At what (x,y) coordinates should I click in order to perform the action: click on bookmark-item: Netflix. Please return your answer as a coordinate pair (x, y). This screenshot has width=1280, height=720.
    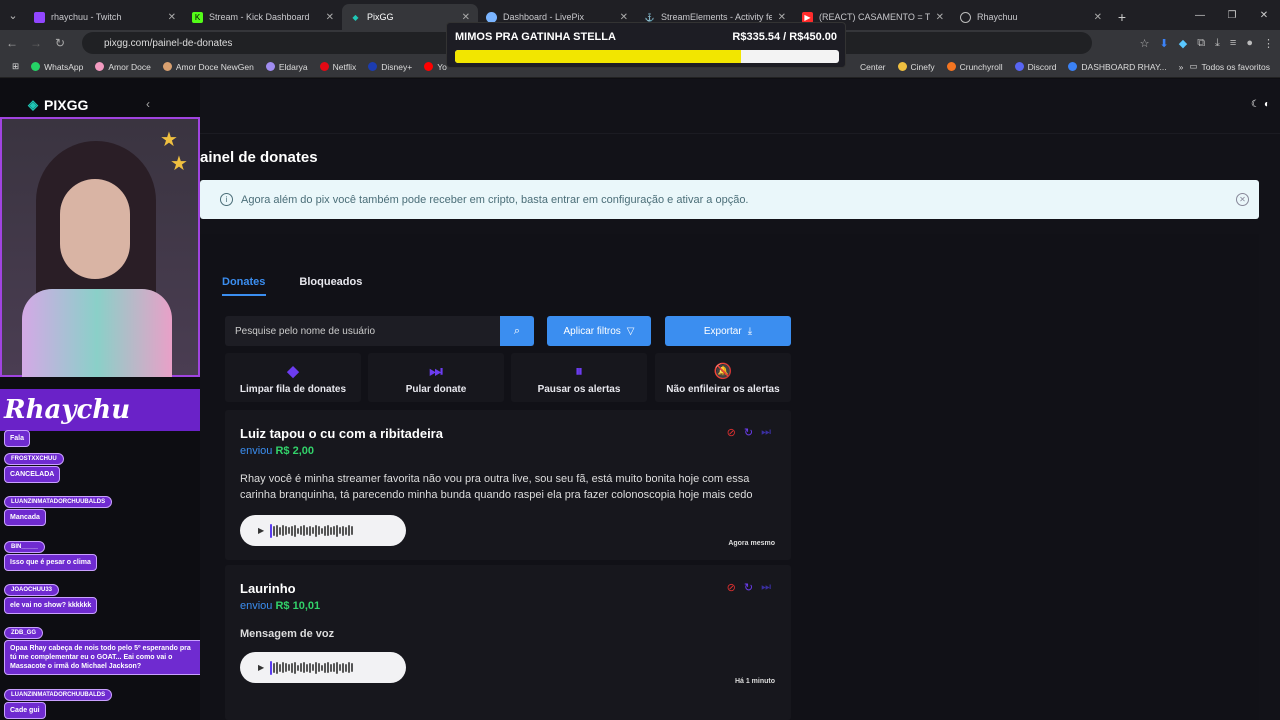
    Looking at the image, I should click on (338, 66).